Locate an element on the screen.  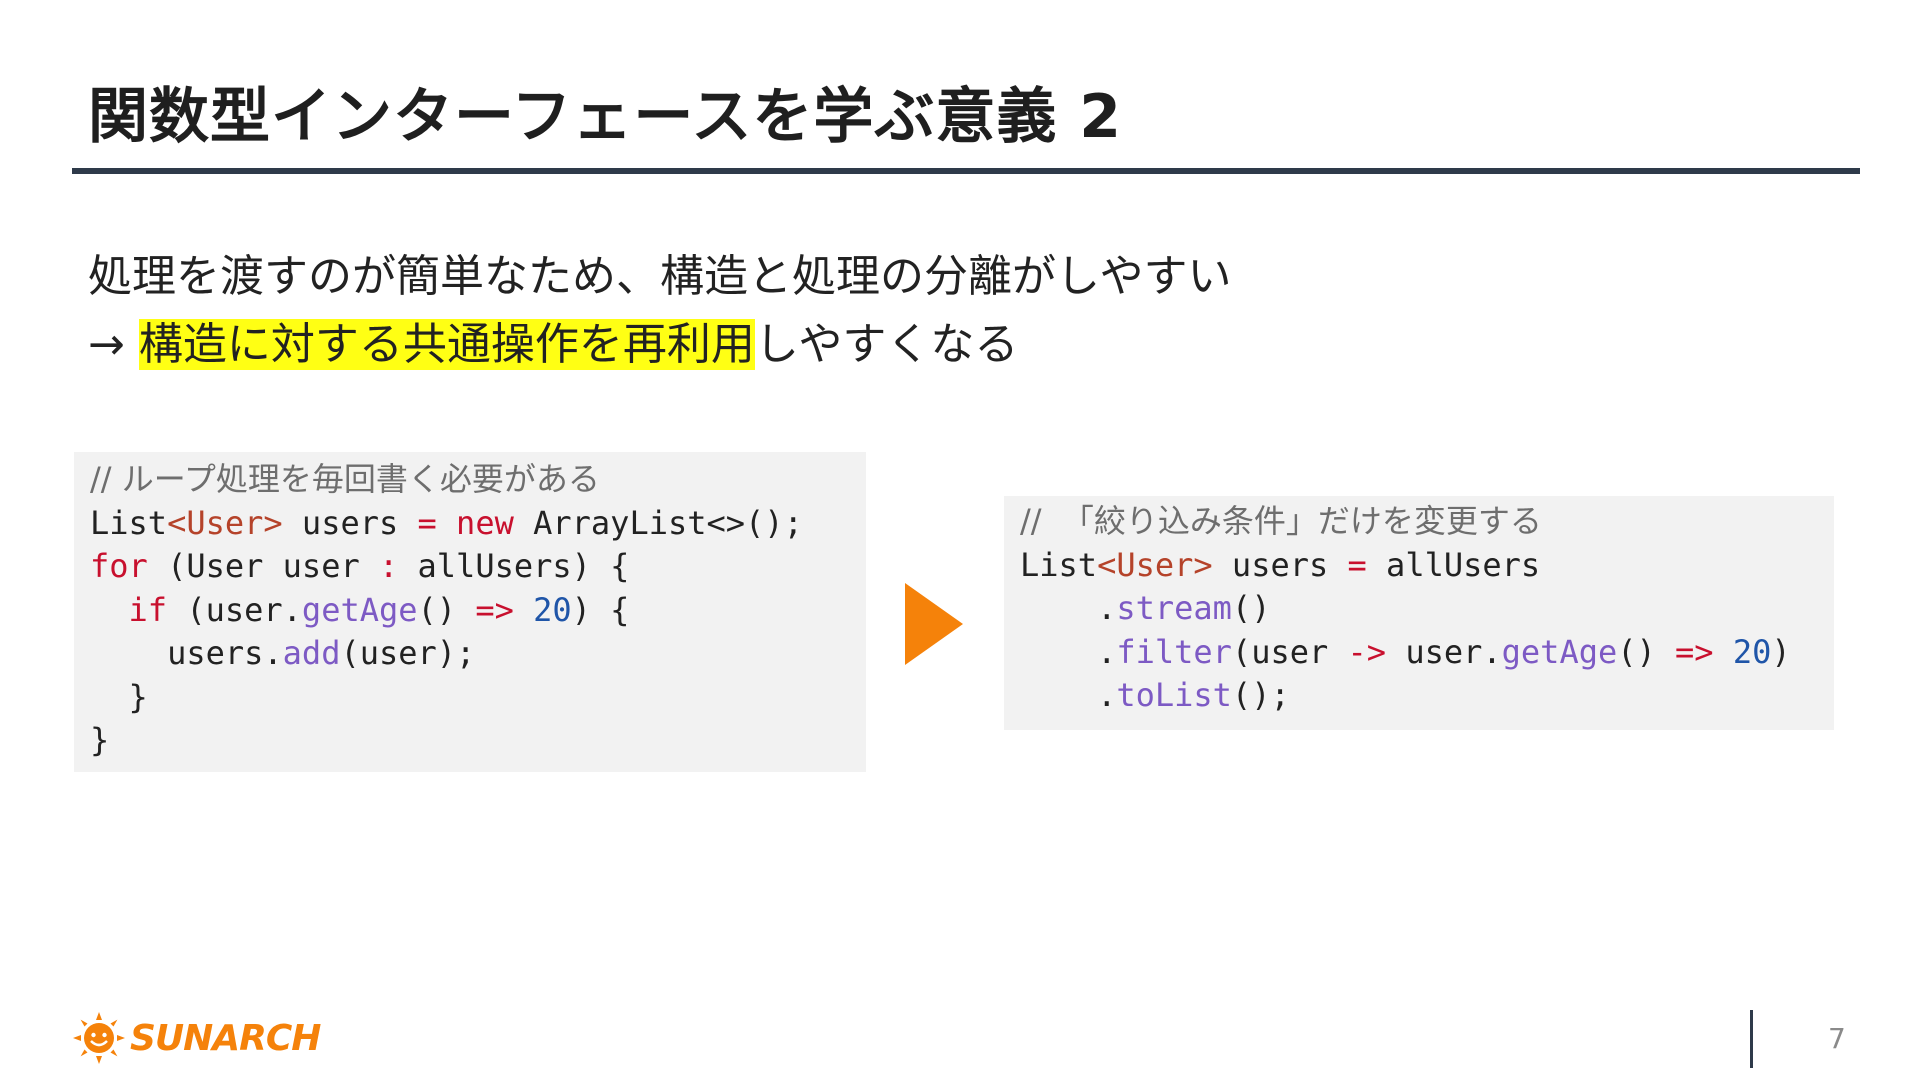
lead-highlight: 構造に対する共通操作を再利用 is located at coordinates (446, 344).